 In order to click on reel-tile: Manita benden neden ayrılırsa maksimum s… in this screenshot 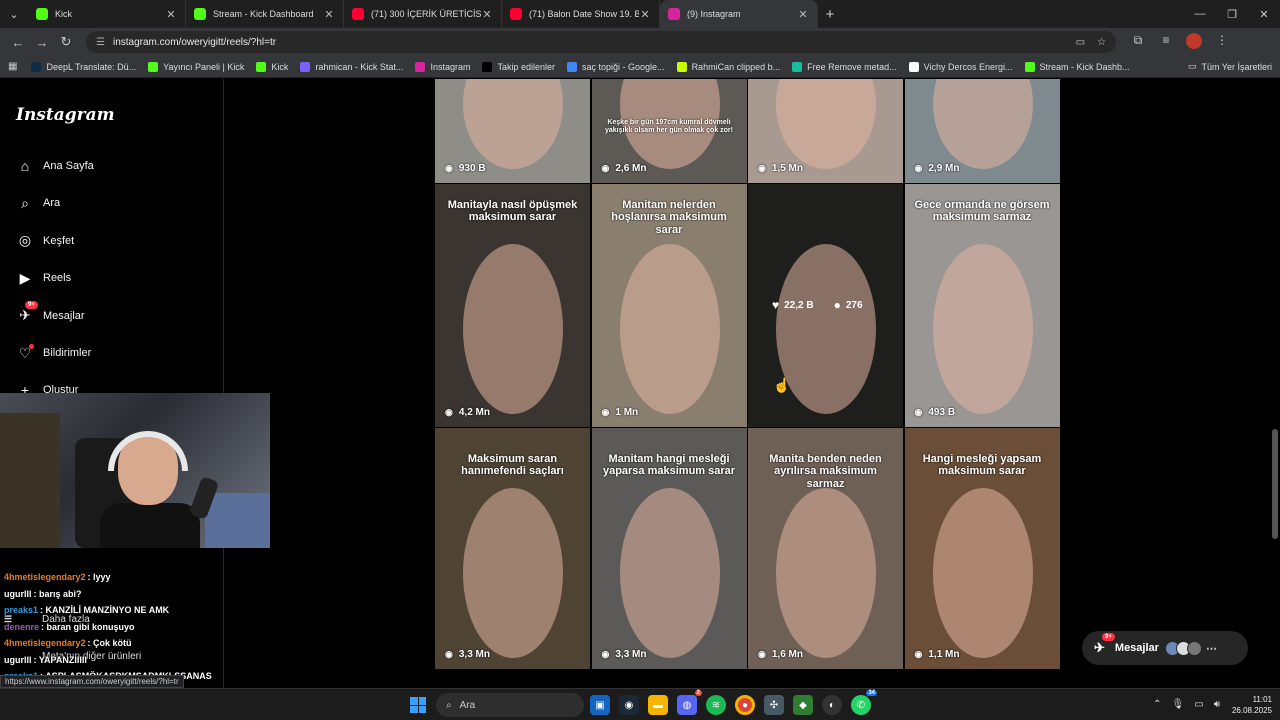, I will do `click(825, 548)`.